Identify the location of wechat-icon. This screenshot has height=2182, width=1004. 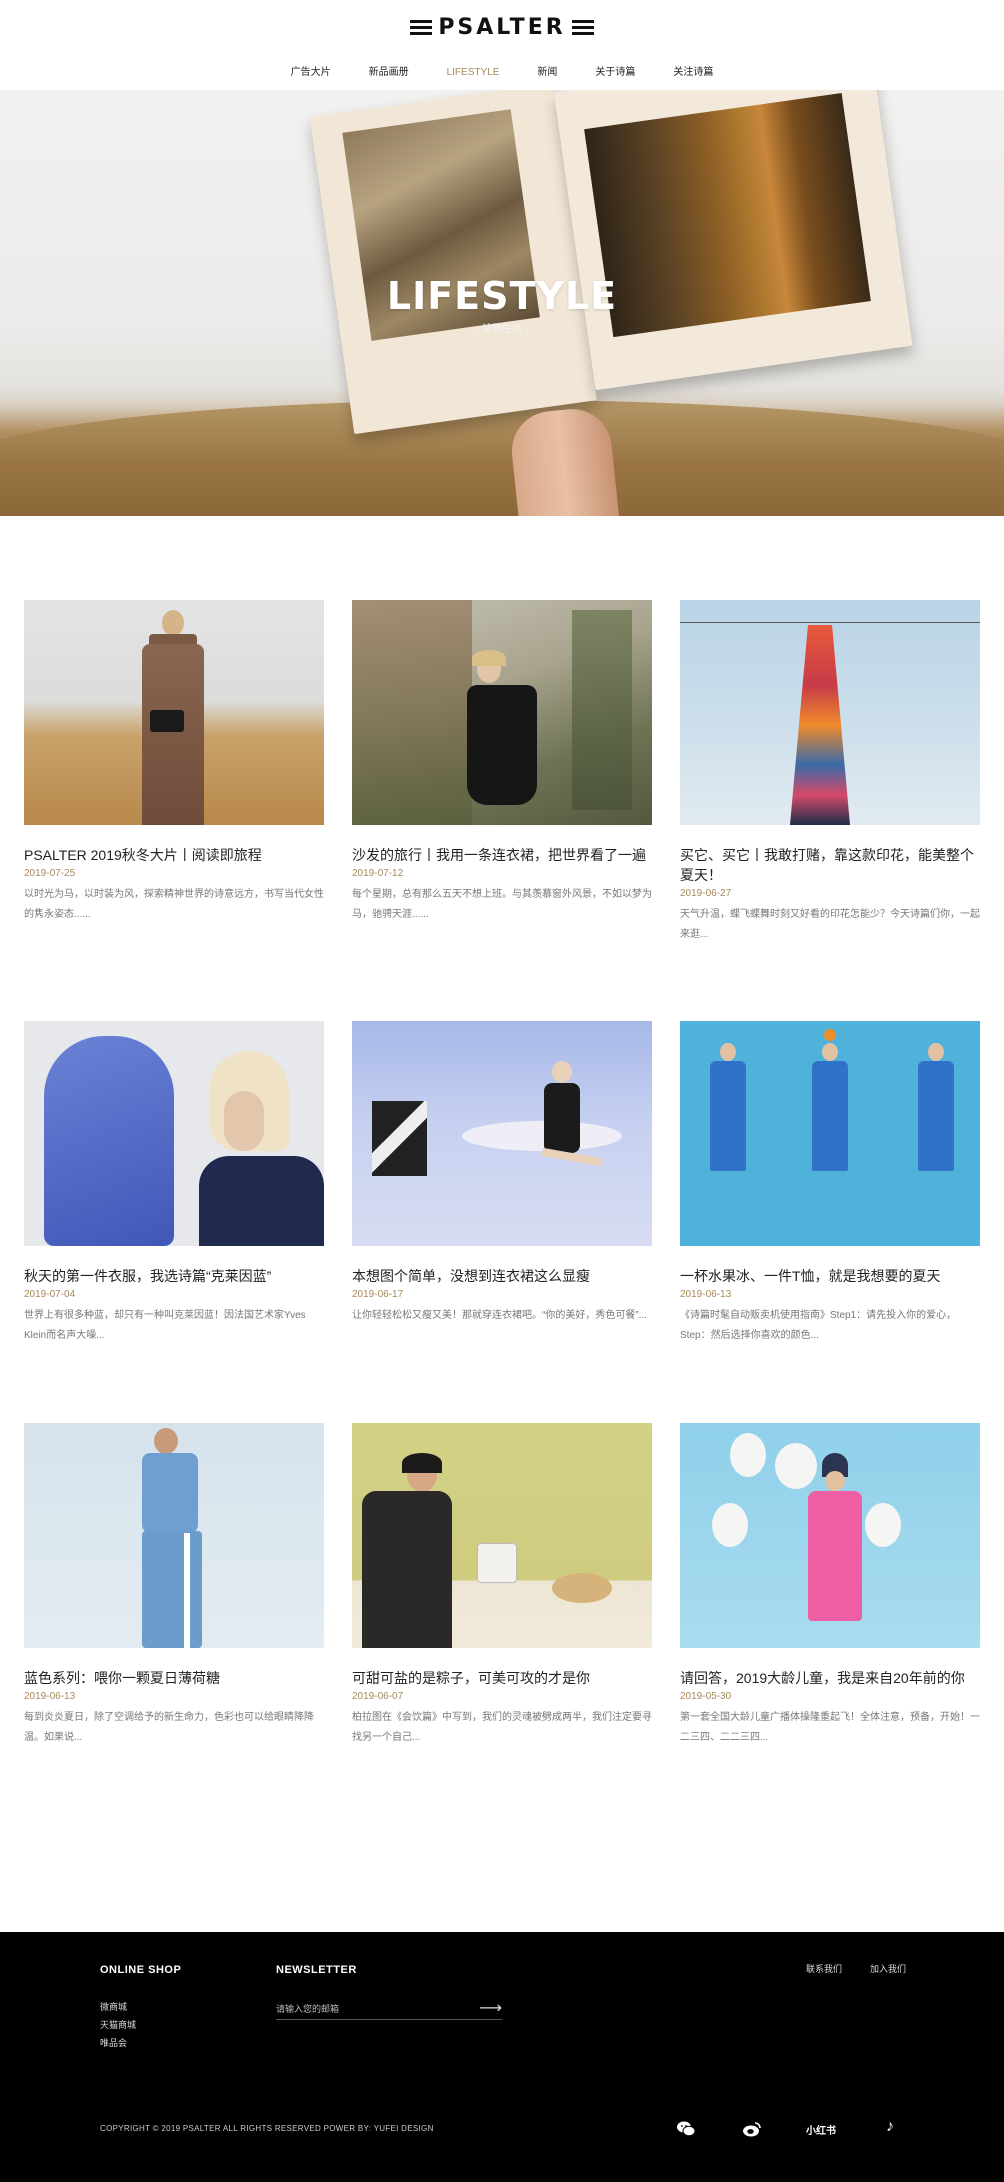
(686, 2130).